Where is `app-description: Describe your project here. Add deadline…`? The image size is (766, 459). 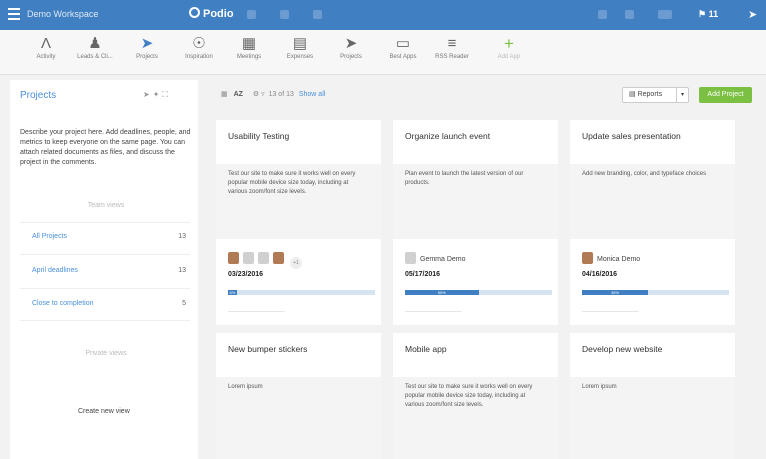 app-description: Describe your project here. Add deadline… is located at coordinates (105, 147).